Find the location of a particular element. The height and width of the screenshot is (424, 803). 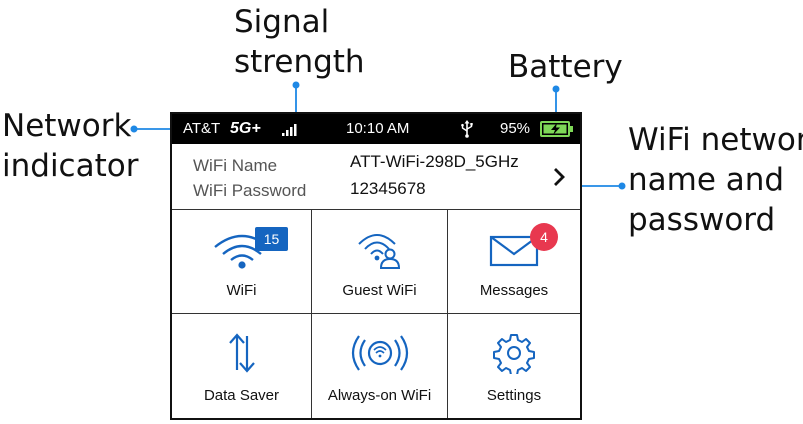

tile-wifi-label: WiFi is located at coordinates (241, 290).